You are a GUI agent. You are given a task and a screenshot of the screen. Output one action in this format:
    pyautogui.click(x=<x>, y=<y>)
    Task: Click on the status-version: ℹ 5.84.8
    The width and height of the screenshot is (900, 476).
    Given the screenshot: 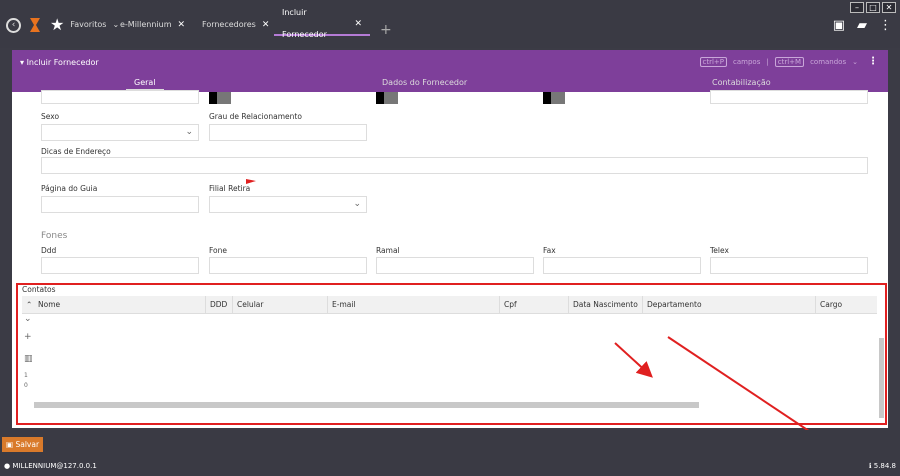 What is the action you would take?
    pyautogui.click(x=882, y=466)
    